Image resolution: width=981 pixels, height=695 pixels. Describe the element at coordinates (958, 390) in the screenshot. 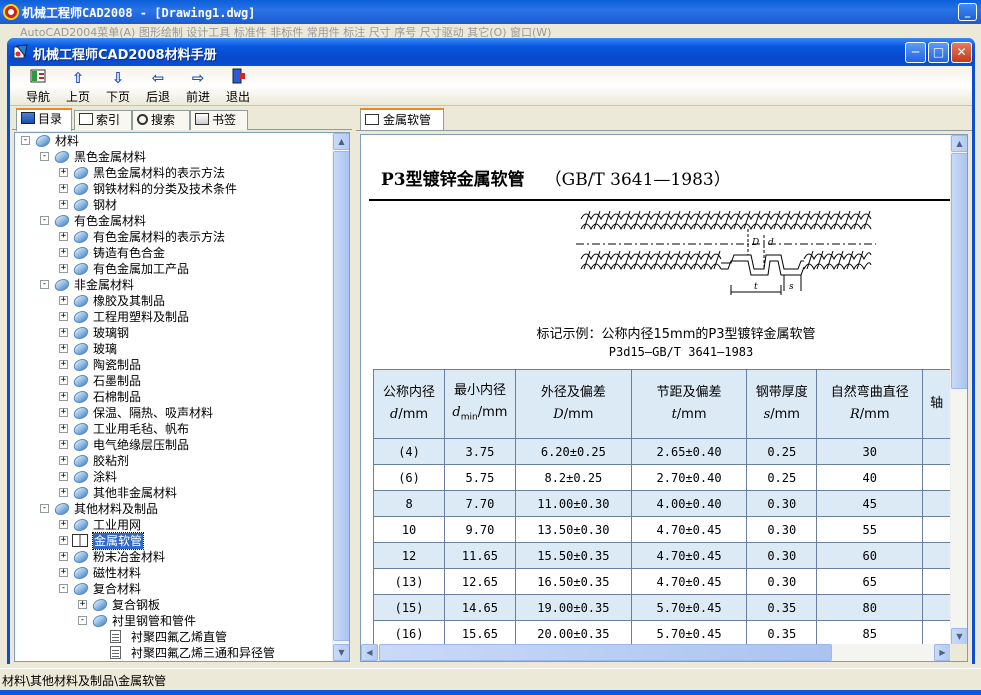

I see `document-vscrollbar: ▲ ▼` at that location.